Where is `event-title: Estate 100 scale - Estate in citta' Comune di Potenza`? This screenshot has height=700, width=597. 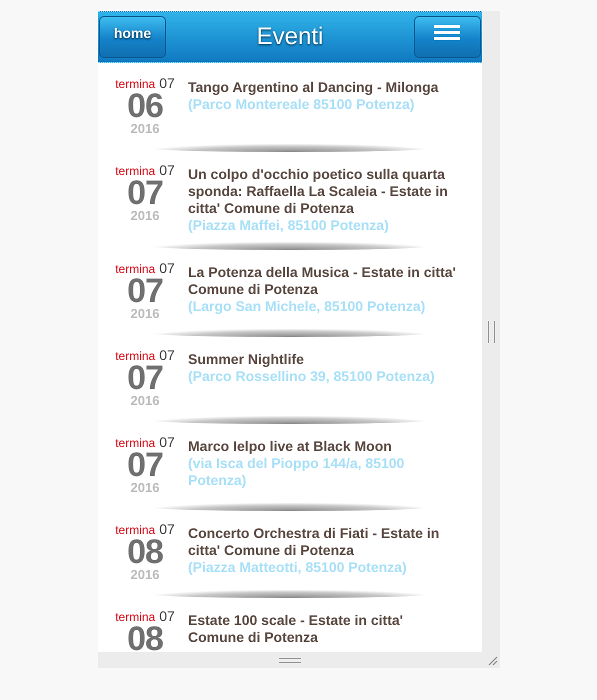 event-title: Estate 100 scale - Estate in citta' Comune di Potenza is located at coordinates (296, 629).